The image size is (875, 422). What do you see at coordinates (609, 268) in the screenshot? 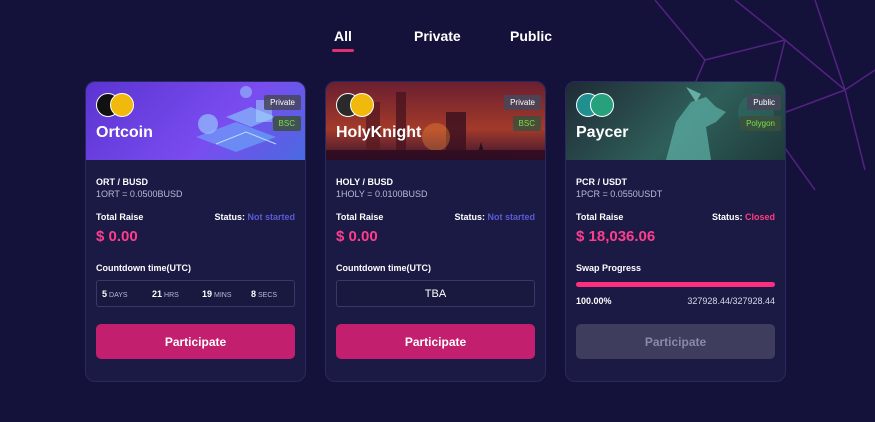
I see `swap-progress-label: Swap Progress` at bounding box center [609, 268].